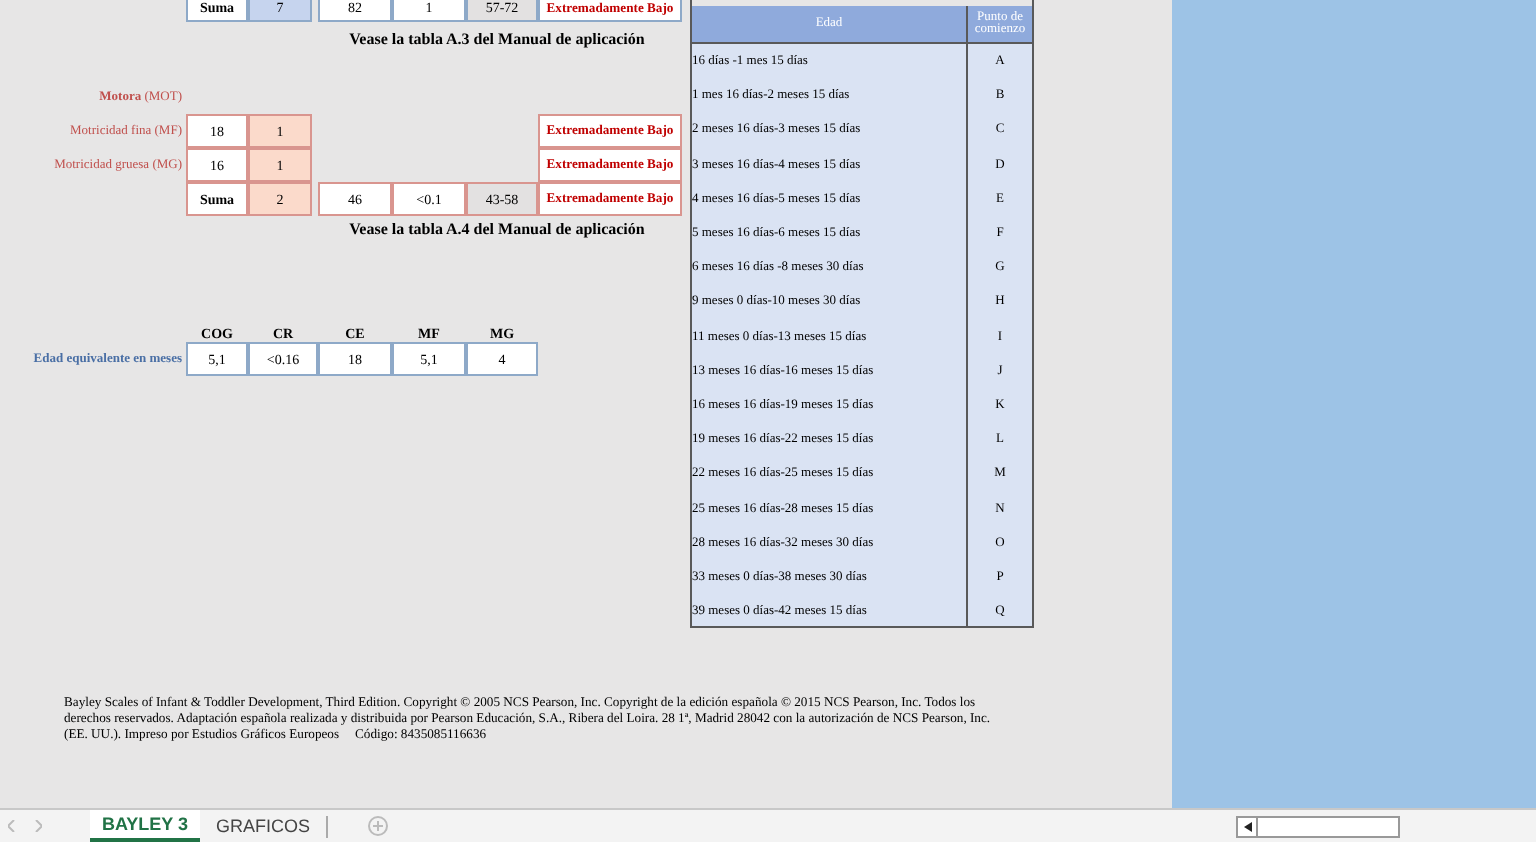  I want to click on sheet-tab: GRAFICOS, so click(263, 826).